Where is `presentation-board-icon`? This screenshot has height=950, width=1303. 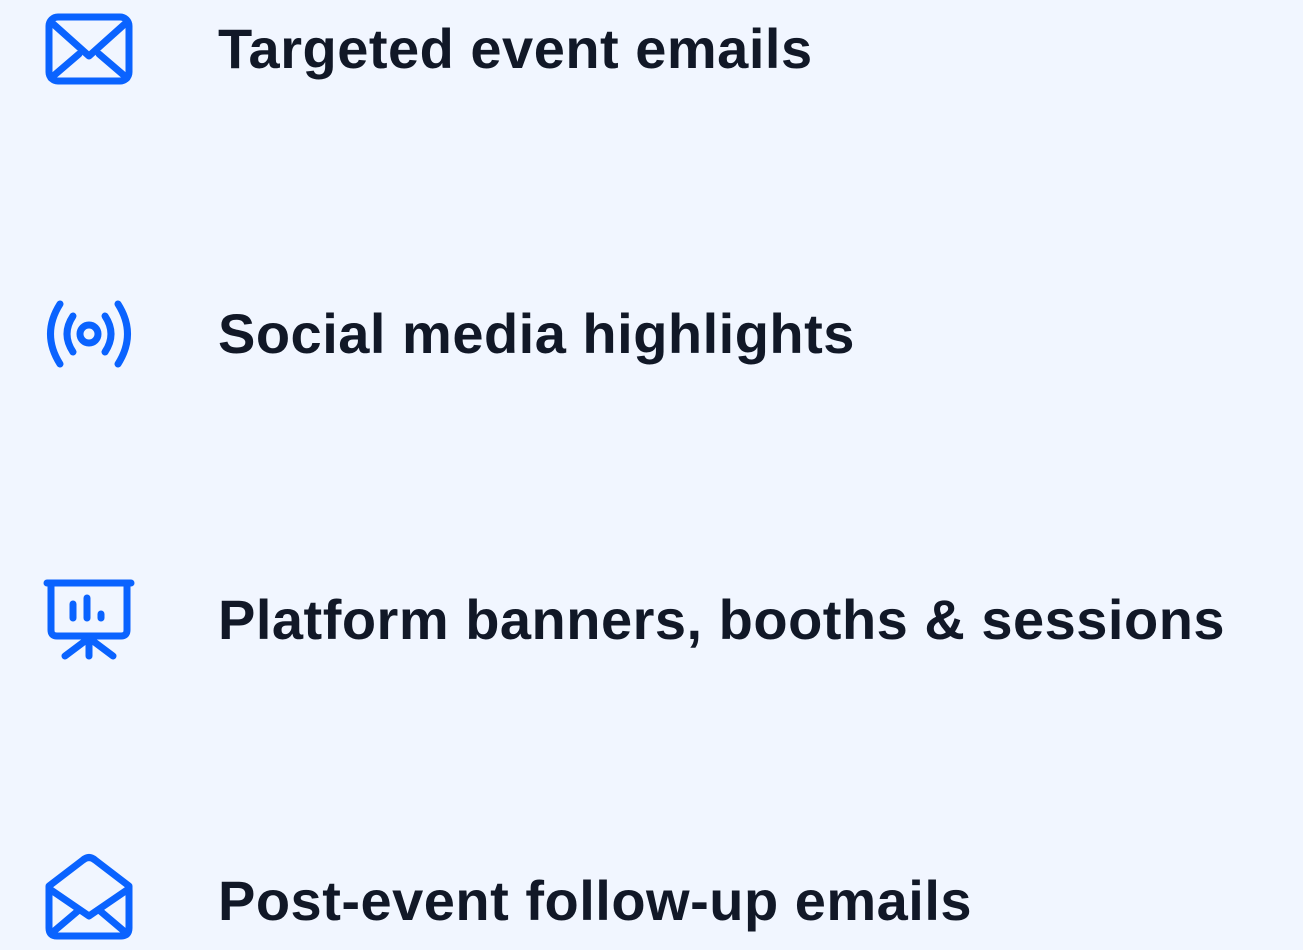 presentation-board-icon is located at coordinates (89, 618).